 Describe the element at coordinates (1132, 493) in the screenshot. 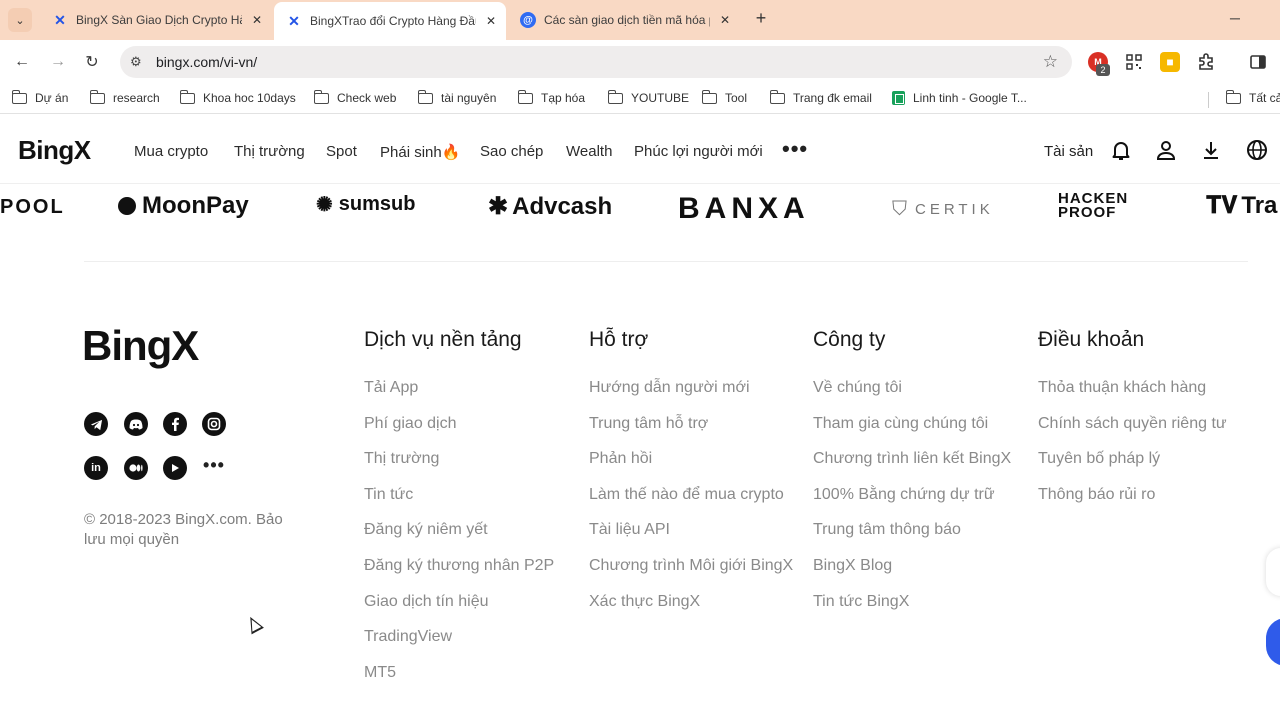

I see `footer-link: Thông báo rủi ro` at that location.